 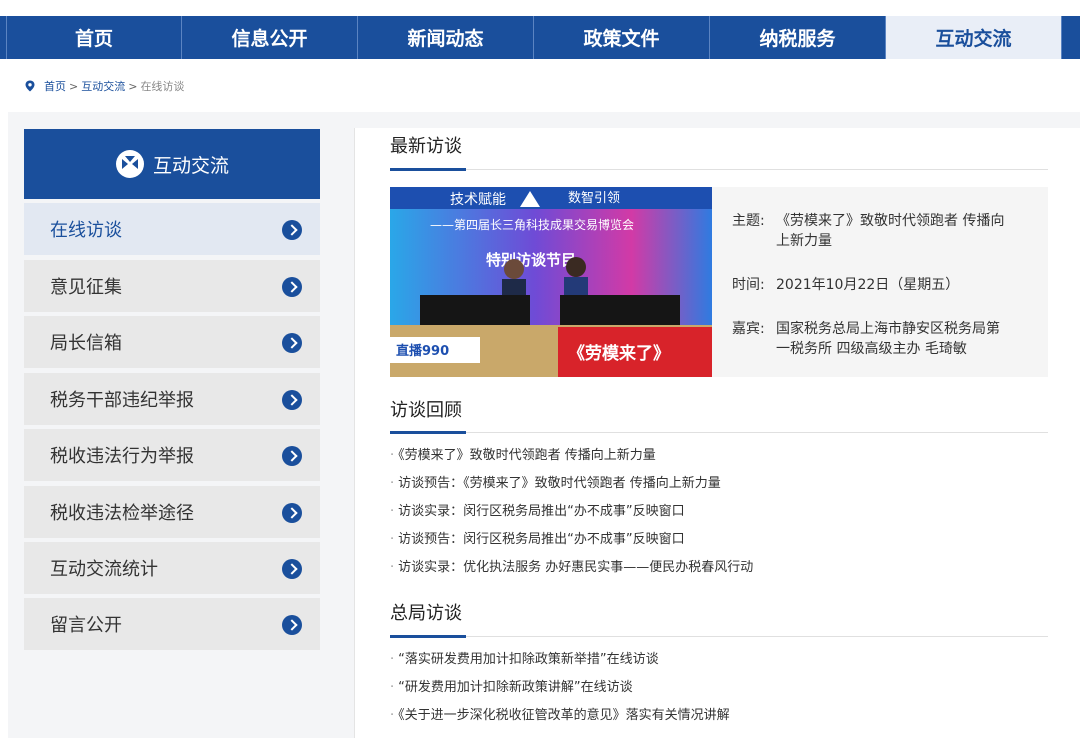 I want to click on guest-value: 国家税务总局上海市静安区税务局第一税务所 四级高级主办 毛琦敏, so click(x=888, y=339).